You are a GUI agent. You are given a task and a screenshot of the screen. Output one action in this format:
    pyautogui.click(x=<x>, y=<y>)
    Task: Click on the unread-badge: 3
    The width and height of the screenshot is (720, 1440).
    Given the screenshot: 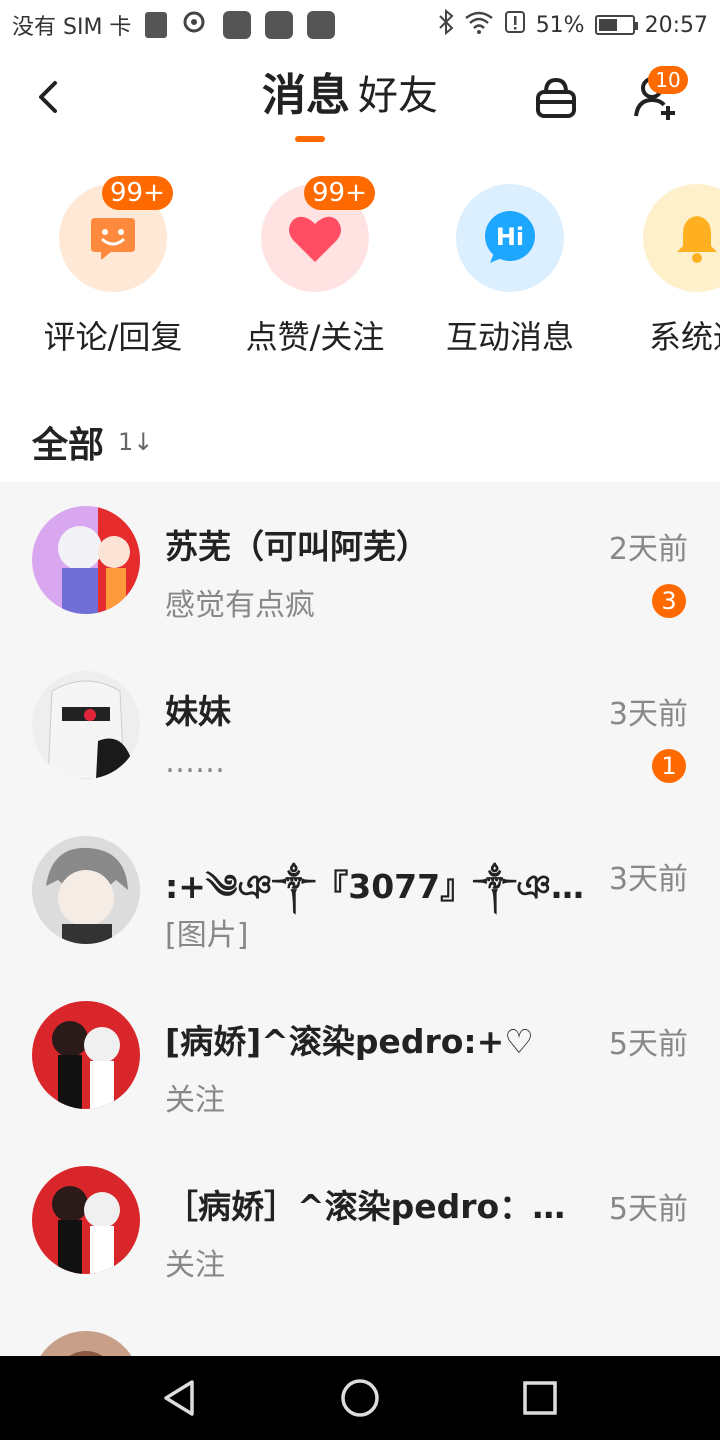 What is the action you would take?
    pyautogui.click(x=669, y=601)
    